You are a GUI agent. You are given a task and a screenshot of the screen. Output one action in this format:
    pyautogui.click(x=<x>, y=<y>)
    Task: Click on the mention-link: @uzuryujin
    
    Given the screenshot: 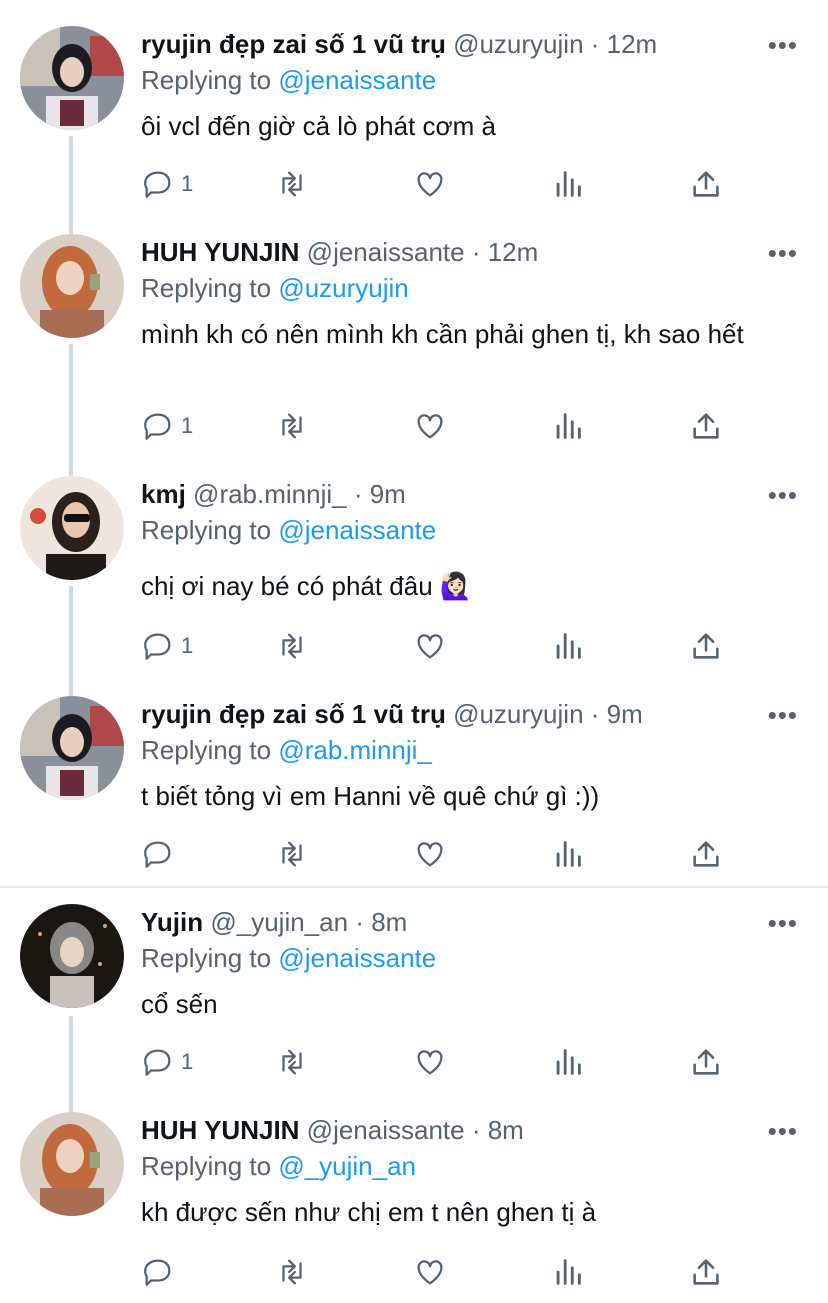 What is the action you would take?
    pyautogui.click(x=343, y=288)
    